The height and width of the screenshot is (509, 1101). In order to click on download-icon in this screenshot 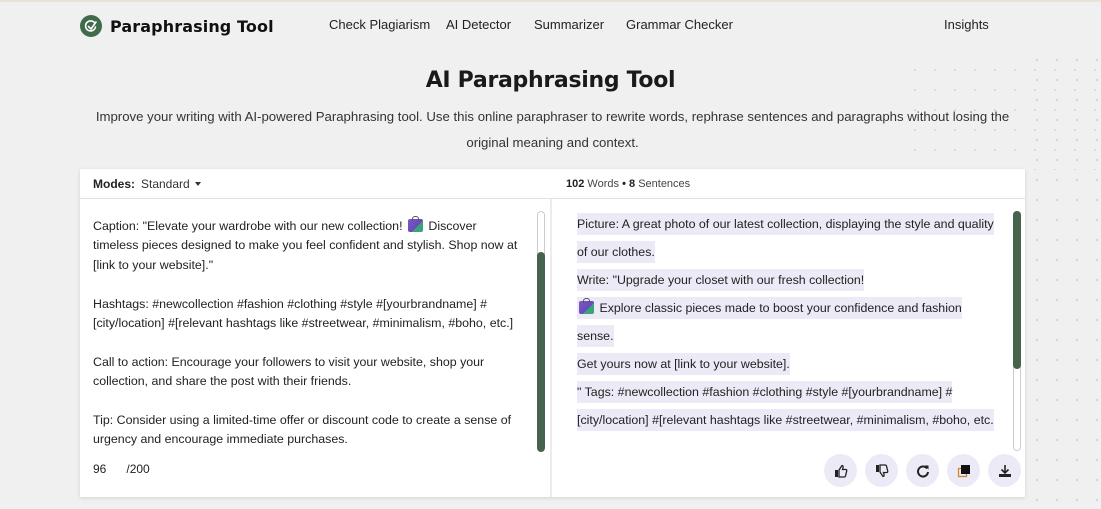, I will do `click(1004, 470)`.